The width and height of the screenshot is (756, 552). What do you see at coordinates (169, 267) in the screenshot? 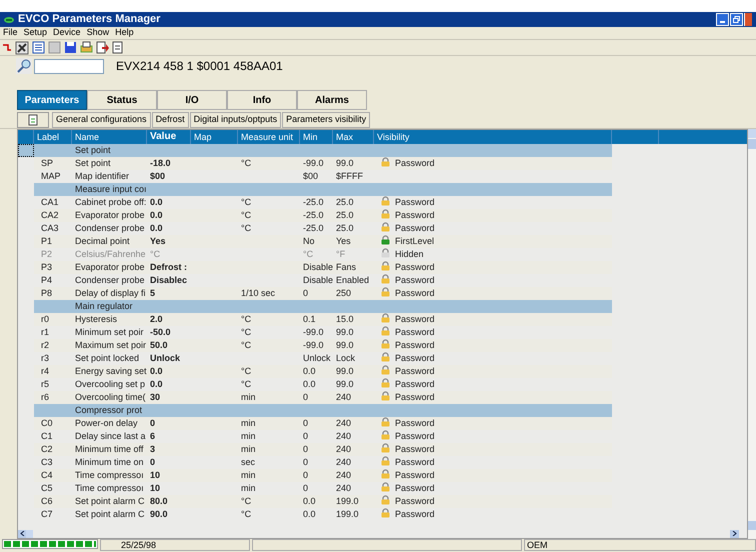
I see `param-value: Defrost :` at bounding box center [169, 267].